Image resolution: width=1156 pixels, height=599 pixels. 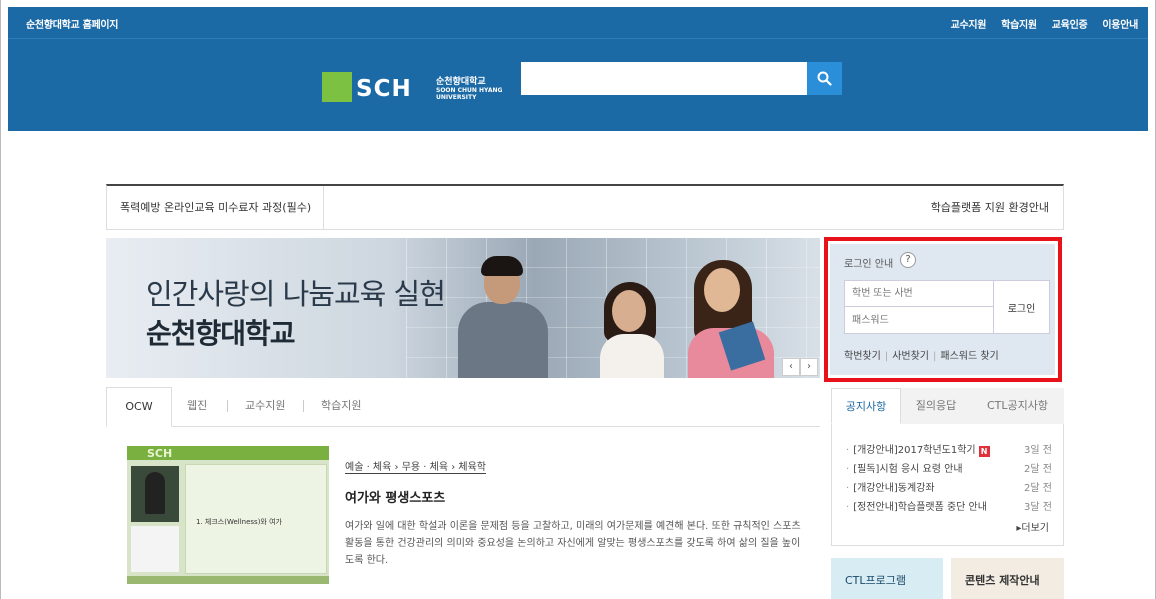 I want to click on notice-title: [개강안내]2017학년도1학기, so click(x=914, y=450).